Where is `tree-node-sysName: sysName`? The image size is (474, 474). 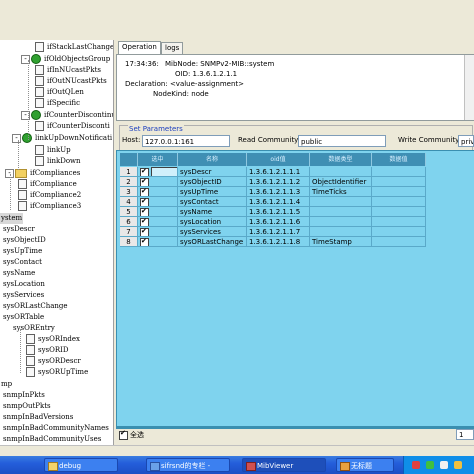
tree-node-sysName: sysName is located at coordinates (19, 273).